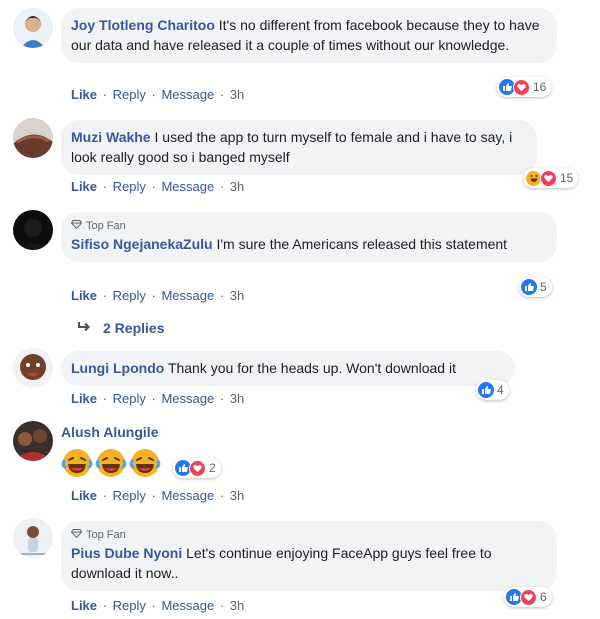 This screenshot has height=619, width=600. I want to click on commenter-name: Muzi Wakhe, so click(111, 137).